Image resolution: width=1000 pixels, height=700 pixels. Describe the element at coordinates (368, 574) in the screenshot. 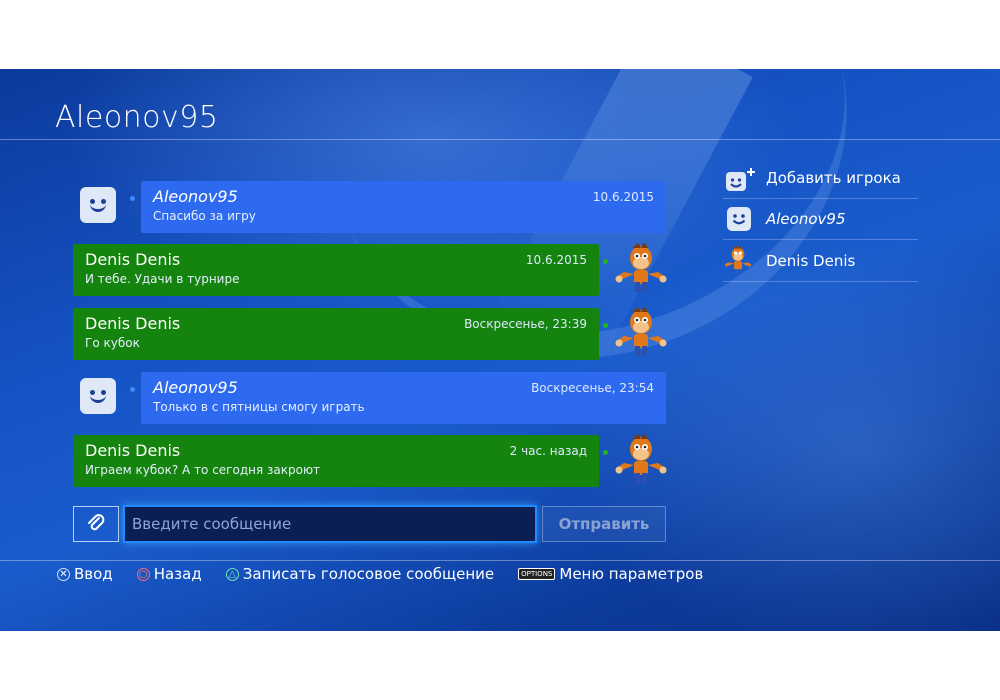

I see `hint-label: Записать голосовое сообщение` at that location.